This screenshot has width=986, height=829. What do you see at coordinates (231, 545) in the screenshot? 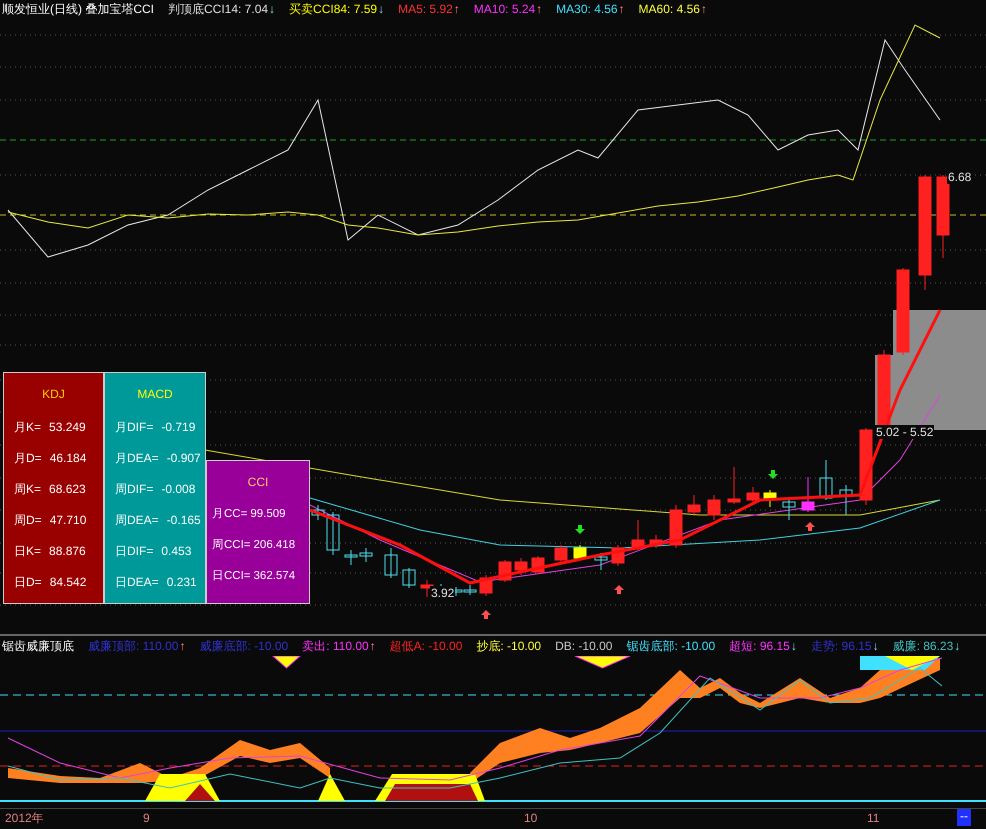
I see `row-label: 周CCI=` at bounding box center [231, 545].